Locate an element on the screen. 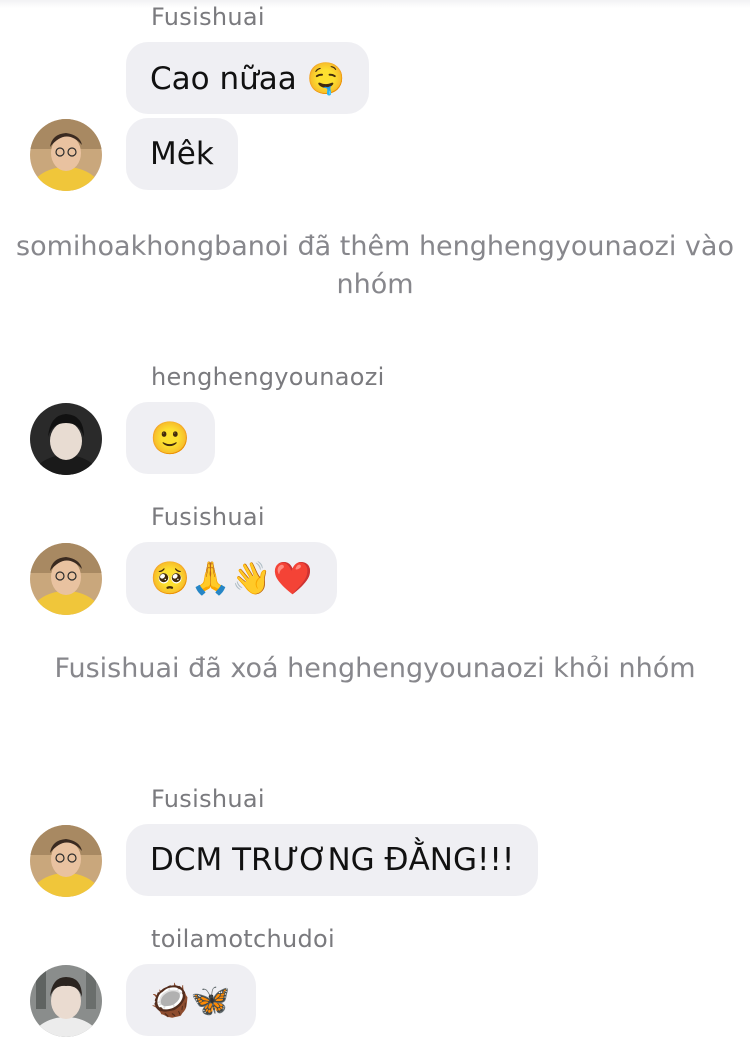 The height and width of the screenshot is (1040, 750). sender-name: henghengyounaozi is located at coordinates (268, 377).